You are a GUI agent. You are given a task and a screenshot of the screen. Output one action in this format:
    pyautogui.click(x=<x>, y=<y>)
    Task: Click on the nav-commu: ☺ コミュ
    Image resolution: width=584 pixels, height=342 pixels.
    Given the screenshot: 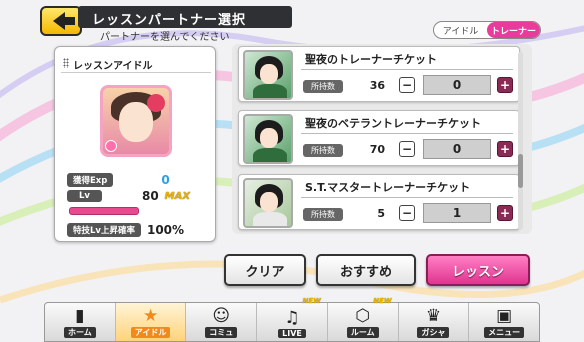 What is the action you would take?
    pyautogui.click(x=222, y=322)
    